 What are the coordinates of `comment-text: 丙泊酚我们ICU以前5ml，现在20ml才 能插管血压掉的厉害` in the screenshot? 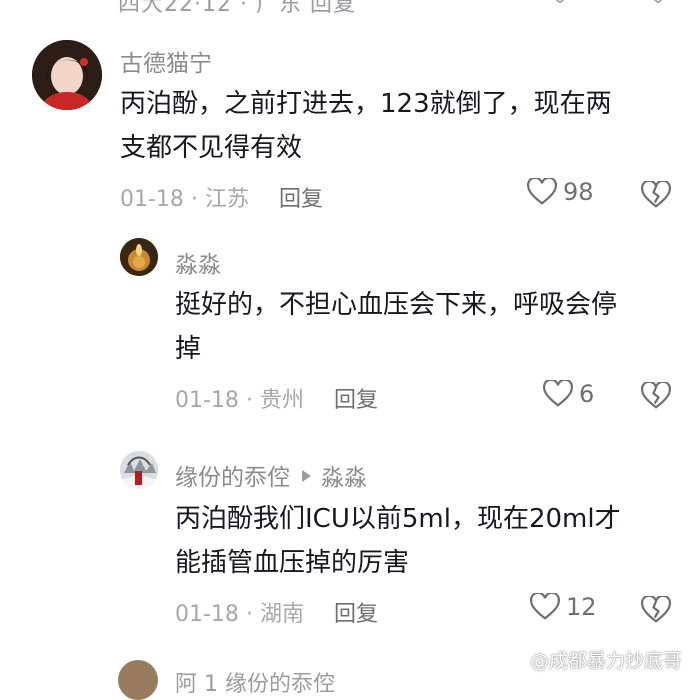 It's located at (430, 541).